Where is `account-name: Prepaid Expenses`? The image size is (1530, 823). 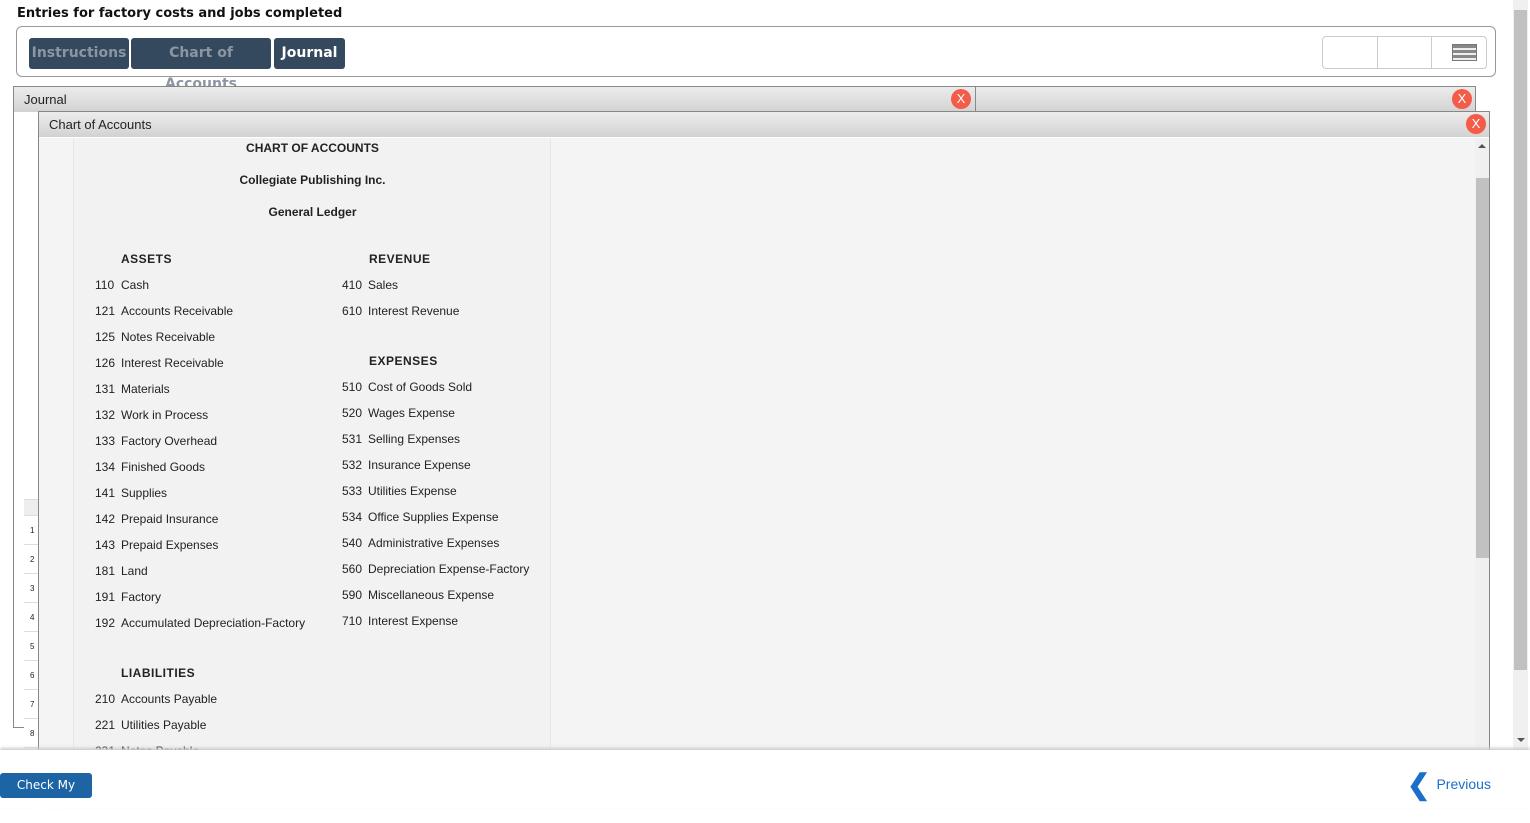
account-name: Prepaid Expenses is located at coordinates (170, 545).